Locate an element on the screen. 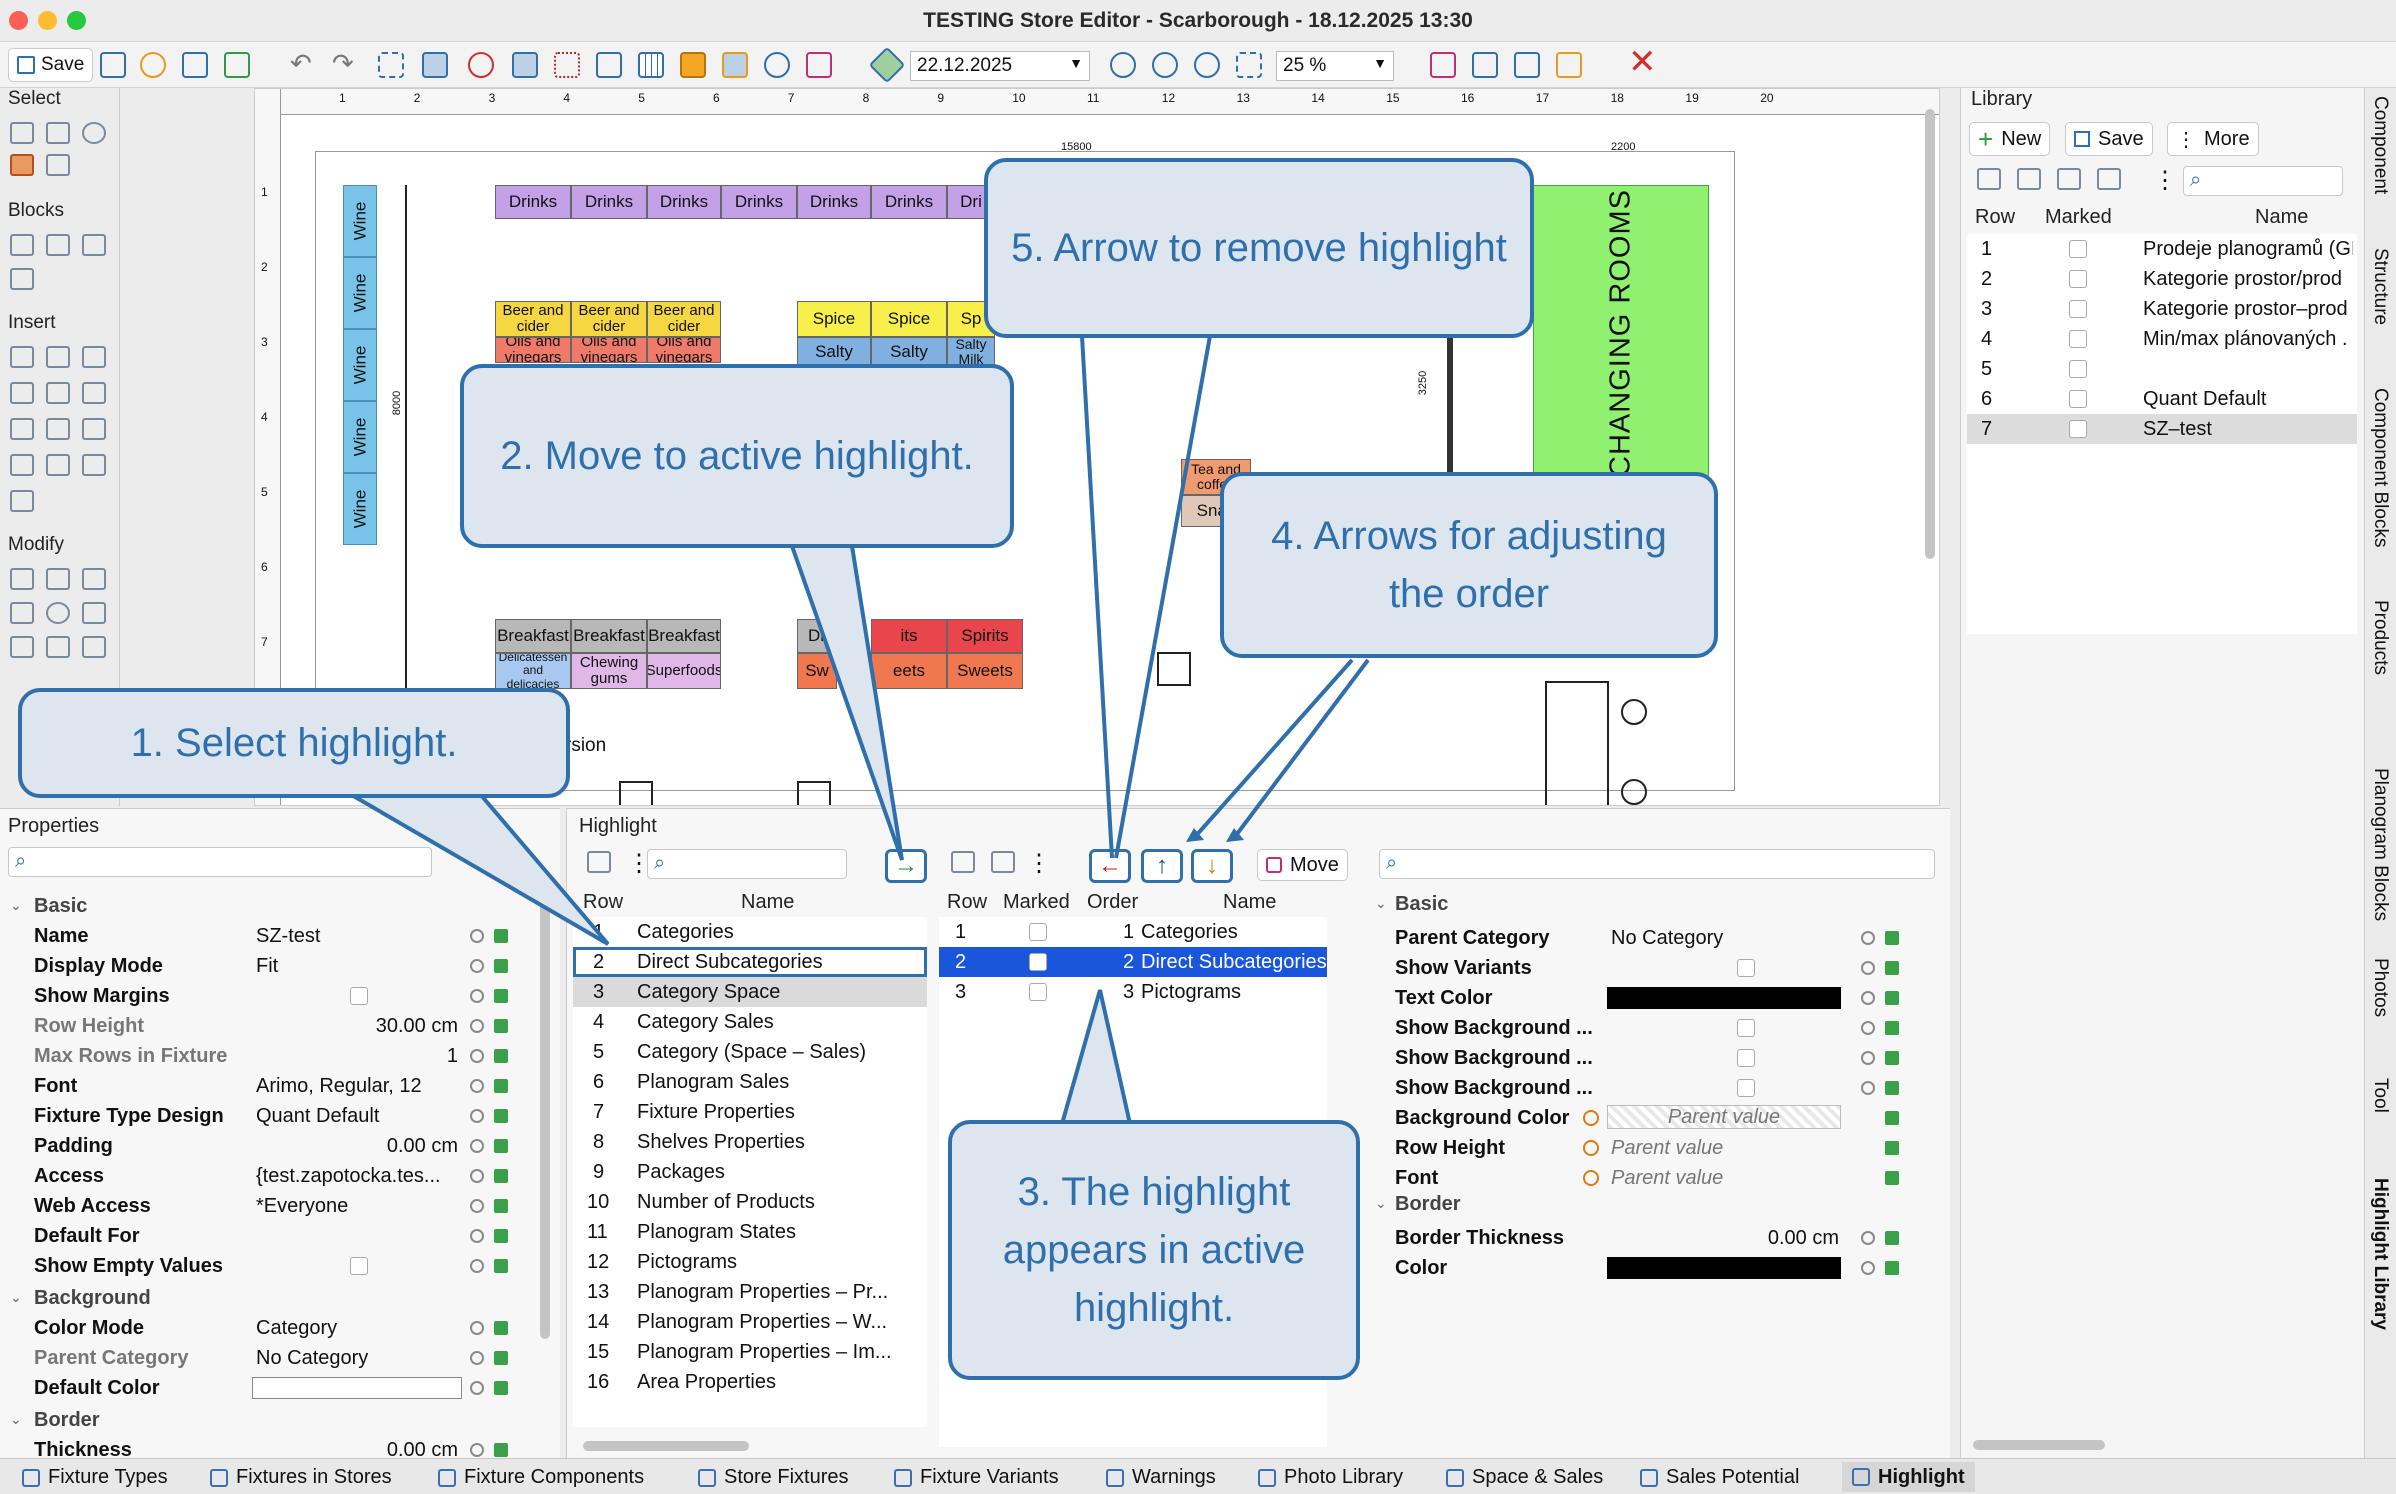  zoom-out-icon is located at coordinates (1165, 65).